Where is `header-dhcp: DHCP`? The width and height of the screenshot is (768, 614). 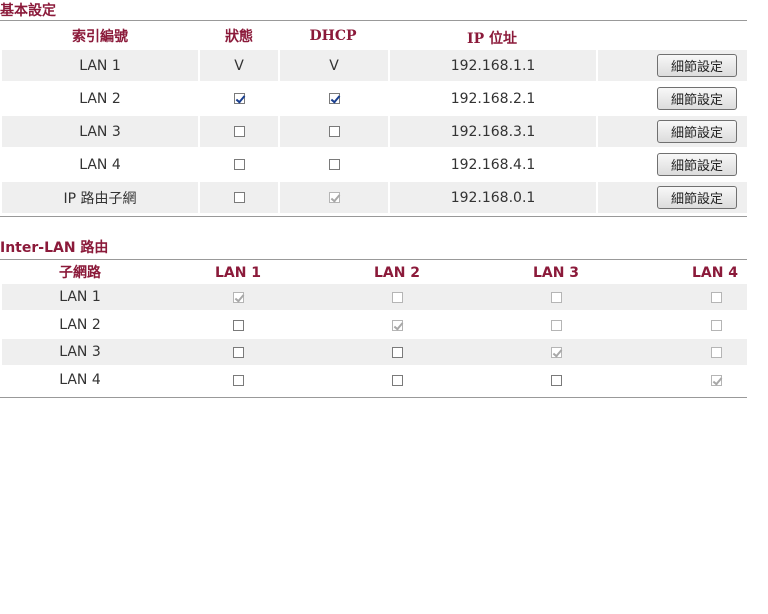
header-dhcp: DHCP is located at coordinates (333, 36).